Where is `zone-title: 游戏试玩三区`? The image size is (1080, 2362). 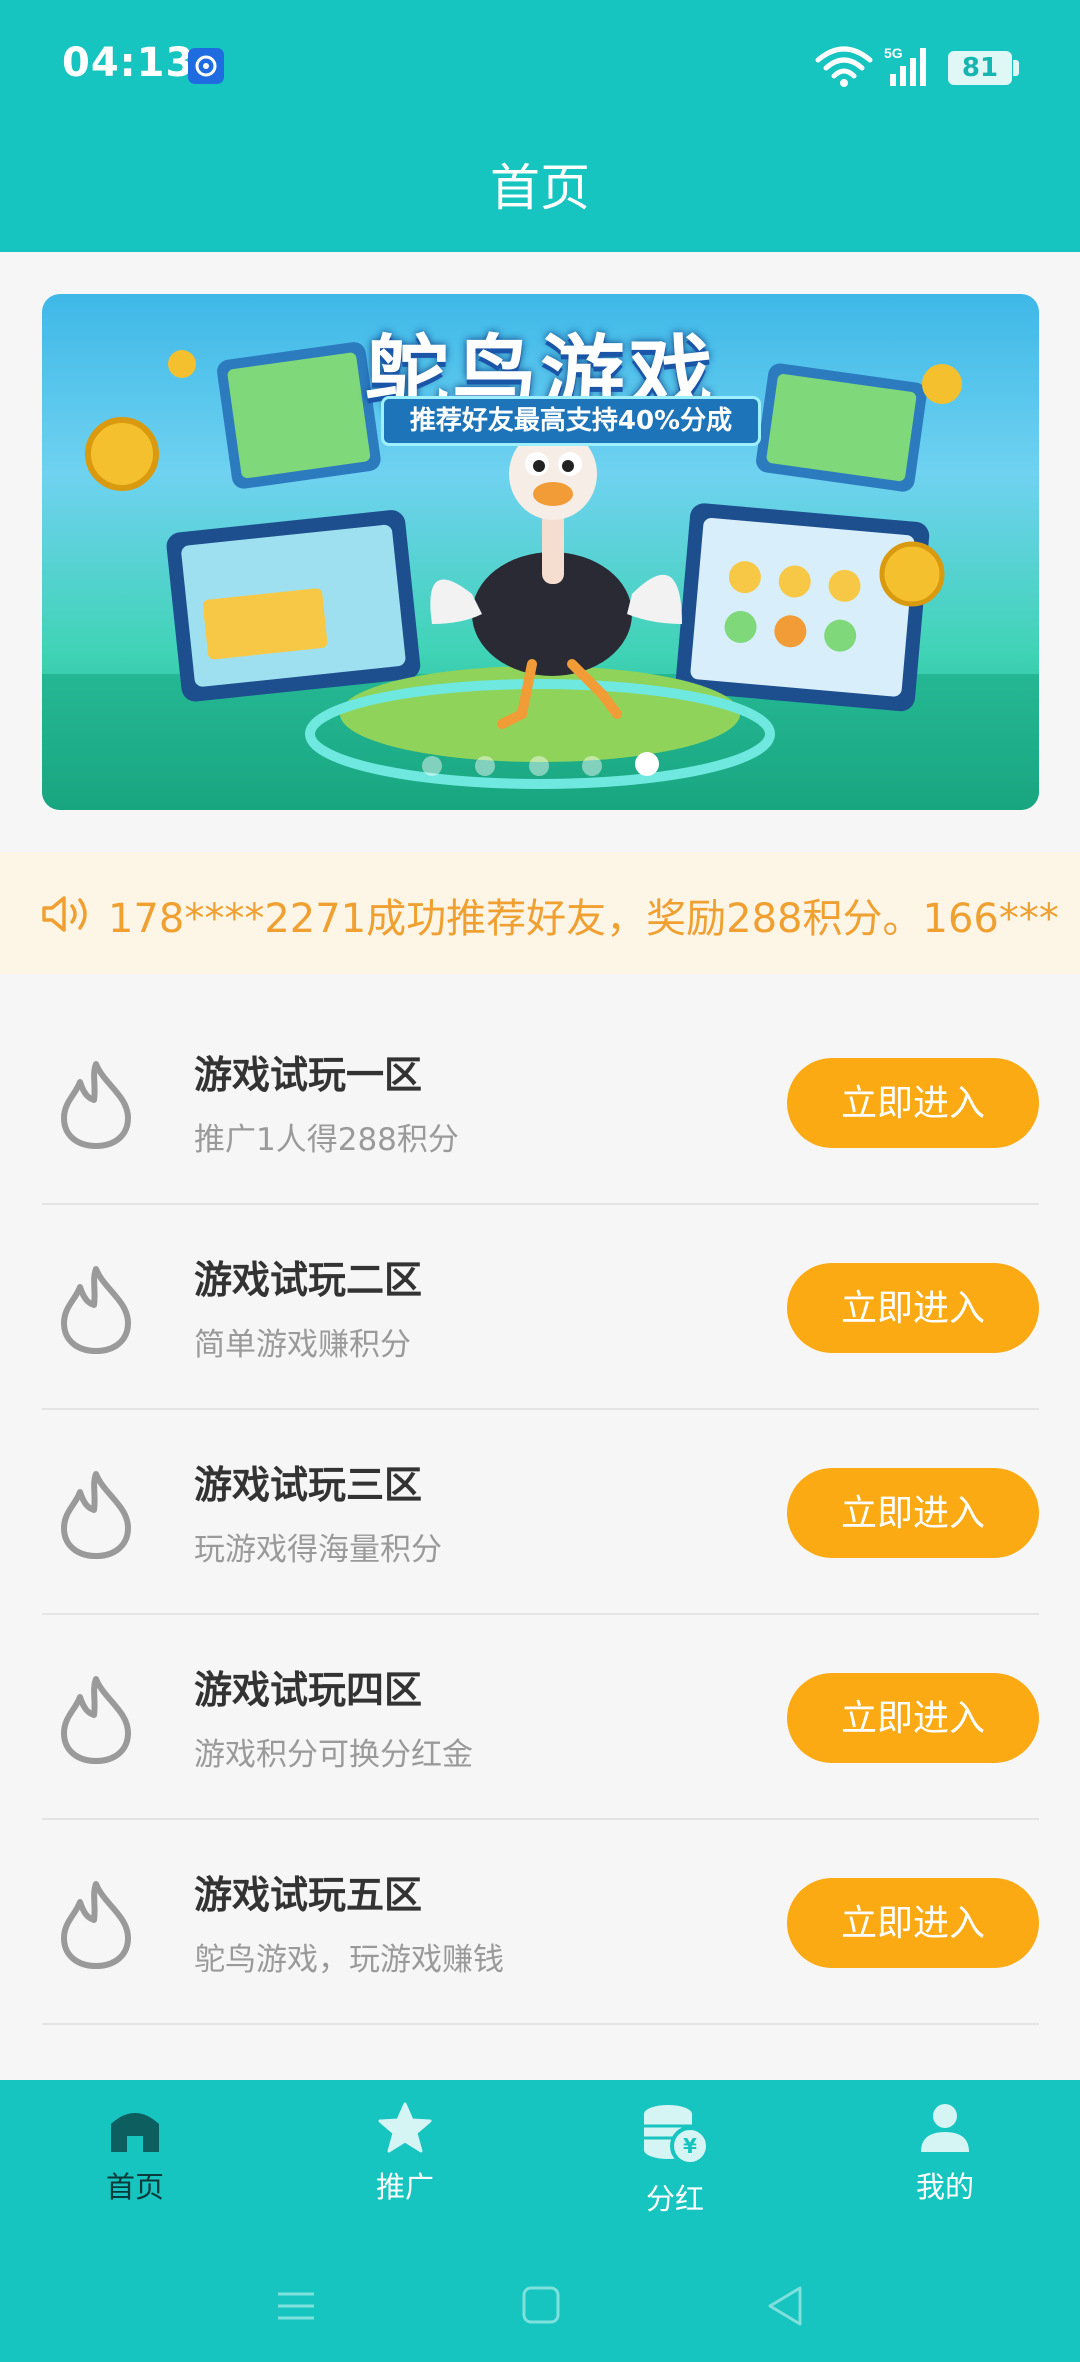
zone-title: 游戏试玩三区 is located at coordinates (308, 1485).